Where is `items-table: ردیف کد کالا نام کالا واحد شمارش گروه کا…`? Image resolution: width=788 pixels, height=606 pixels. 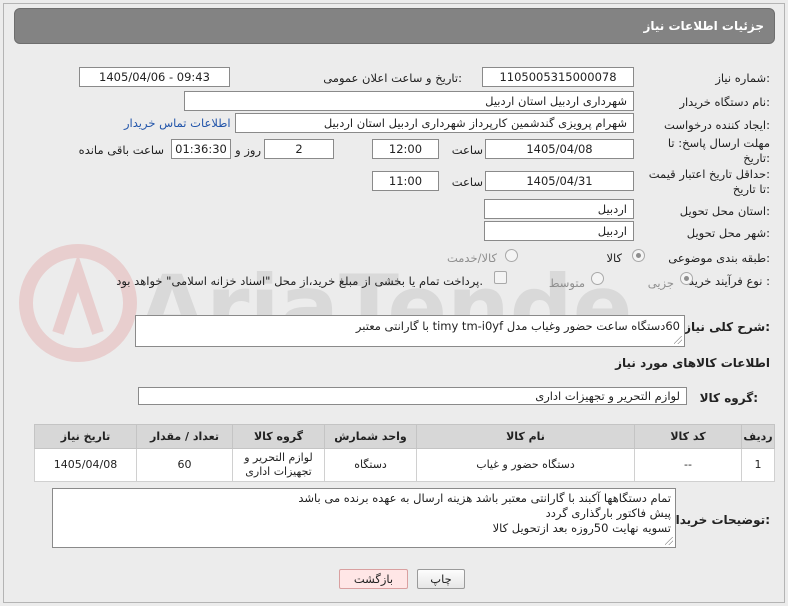
items-table: ردیف کد کالا نام کالا واحد شمارش گروه کا… is located at coordinates (404, 453).